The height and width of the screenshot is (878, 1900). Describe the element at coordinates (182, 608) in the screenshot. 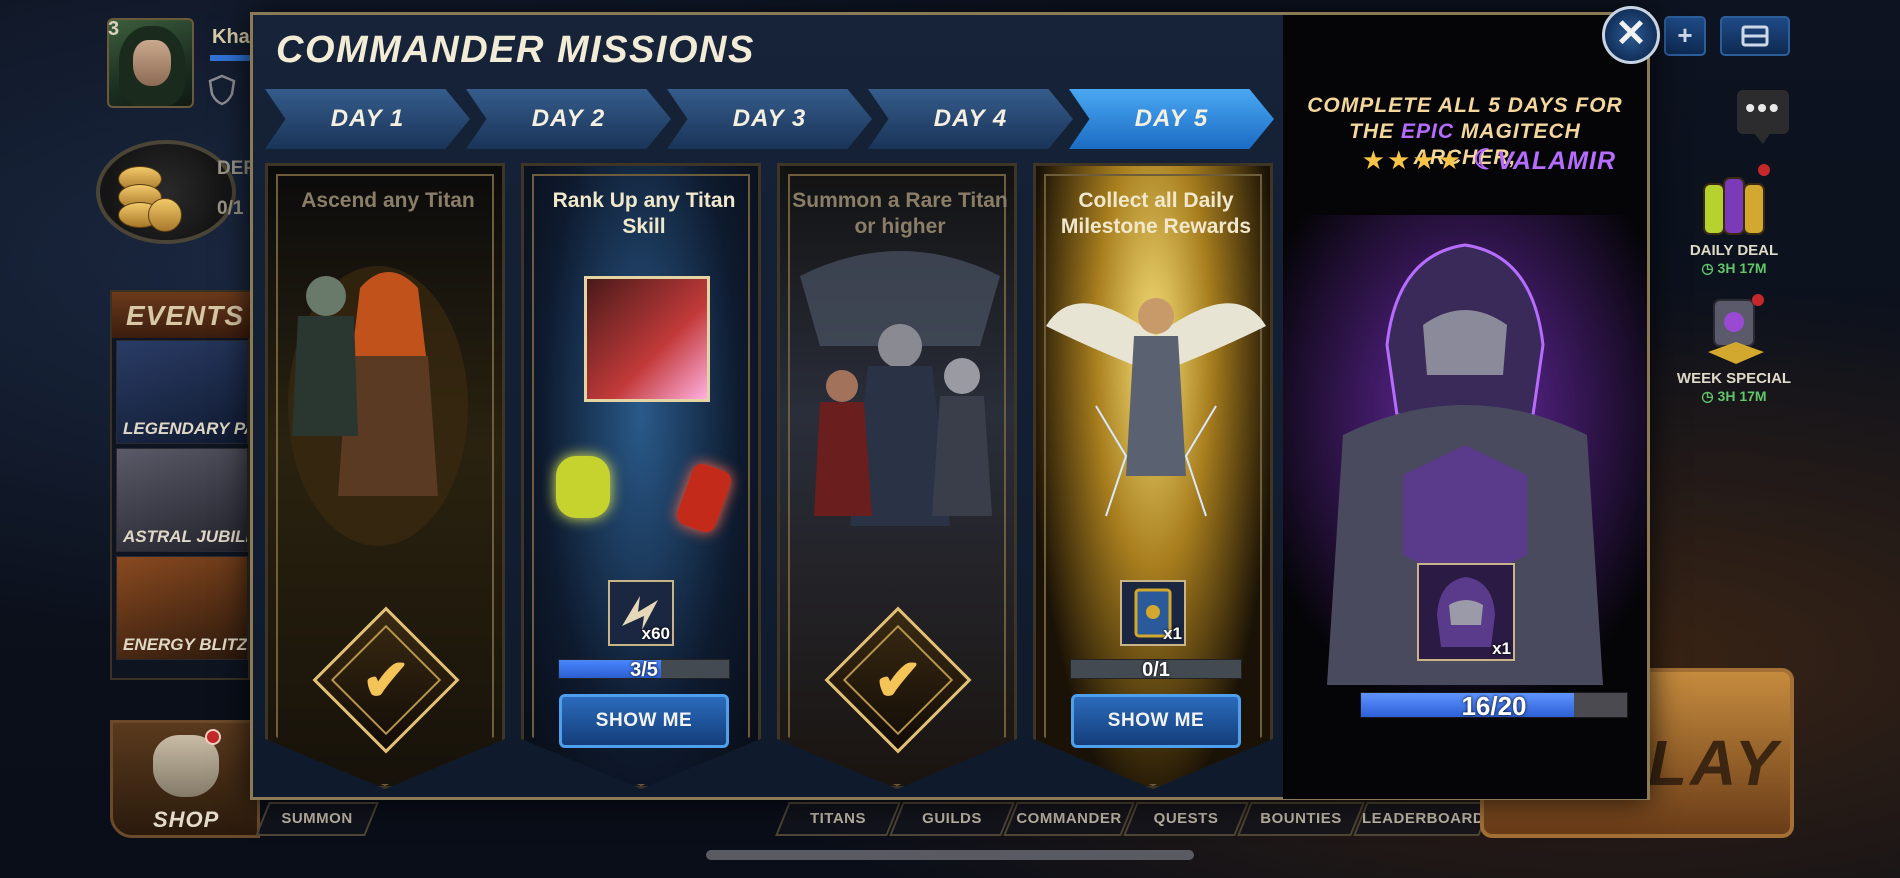

I see `event-tile-energy: ENERGY BLITZ` at that location.